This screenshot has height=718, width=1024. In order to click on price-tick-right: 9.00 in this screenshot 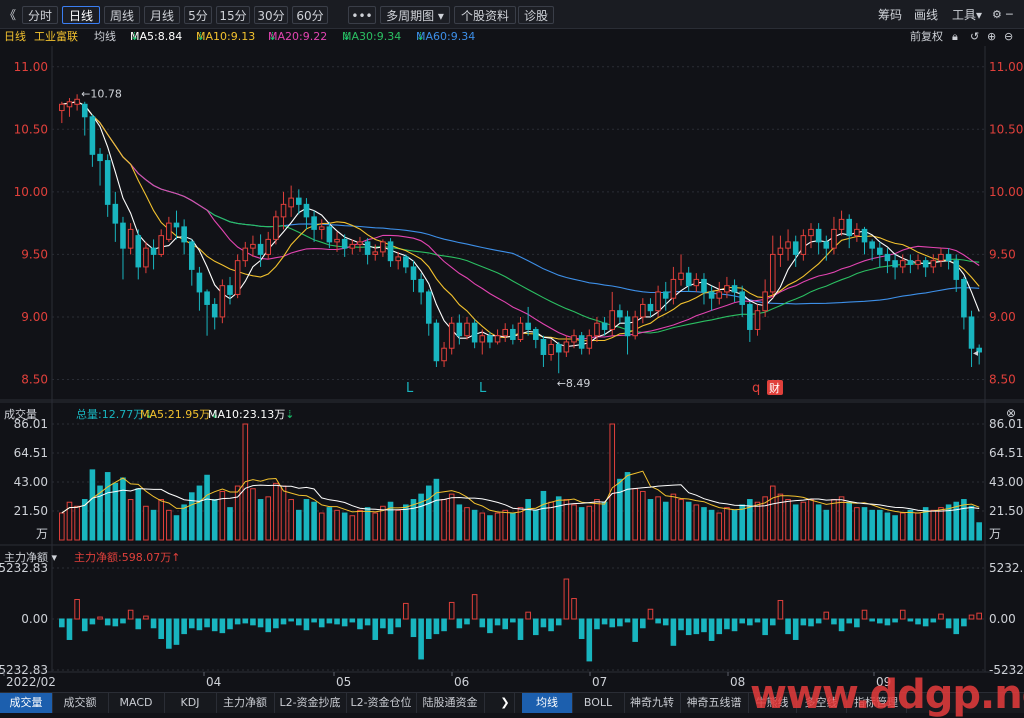, I will do `click(1002, 317)`.